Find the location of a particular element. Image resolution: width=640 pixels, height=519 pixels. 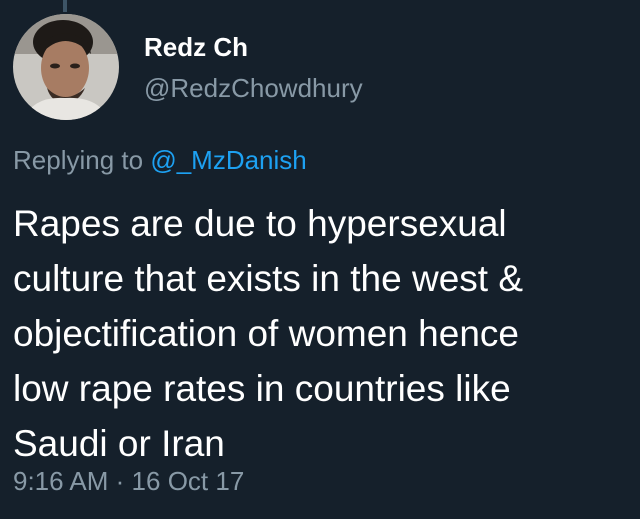

tweet-time: 9:16 AM is located at coordinates (61, 481).